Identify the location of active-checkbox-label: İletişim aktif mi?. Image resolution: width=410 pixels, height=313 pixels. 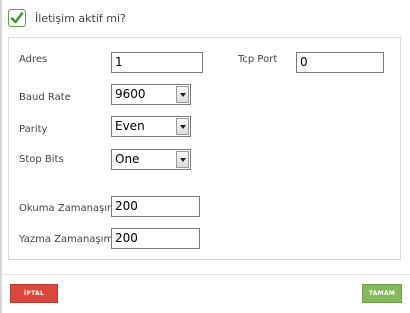
(80, 18).